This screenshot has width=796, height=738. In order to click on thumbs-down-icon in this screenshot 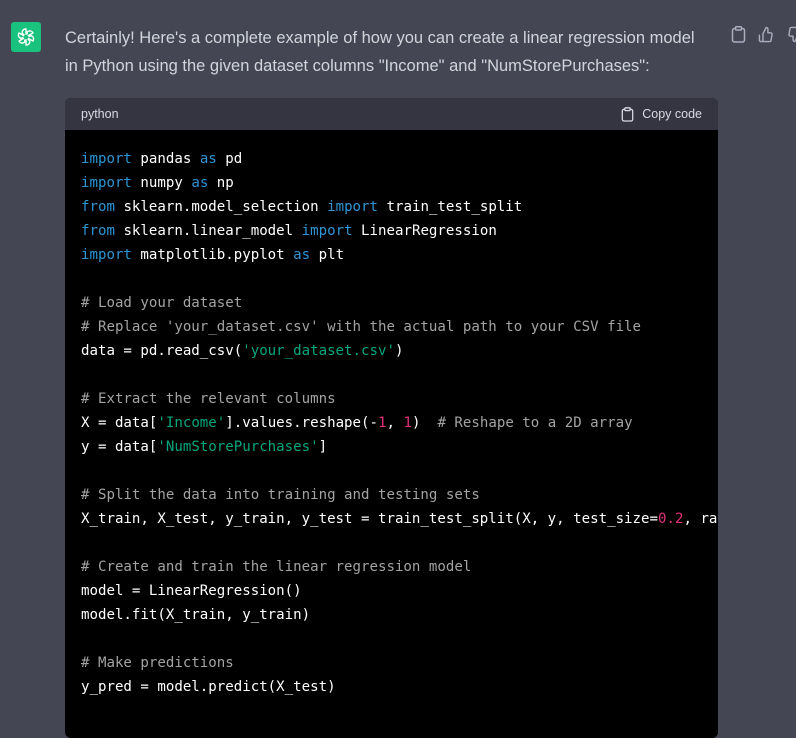, I will do `click(791, 34)`.